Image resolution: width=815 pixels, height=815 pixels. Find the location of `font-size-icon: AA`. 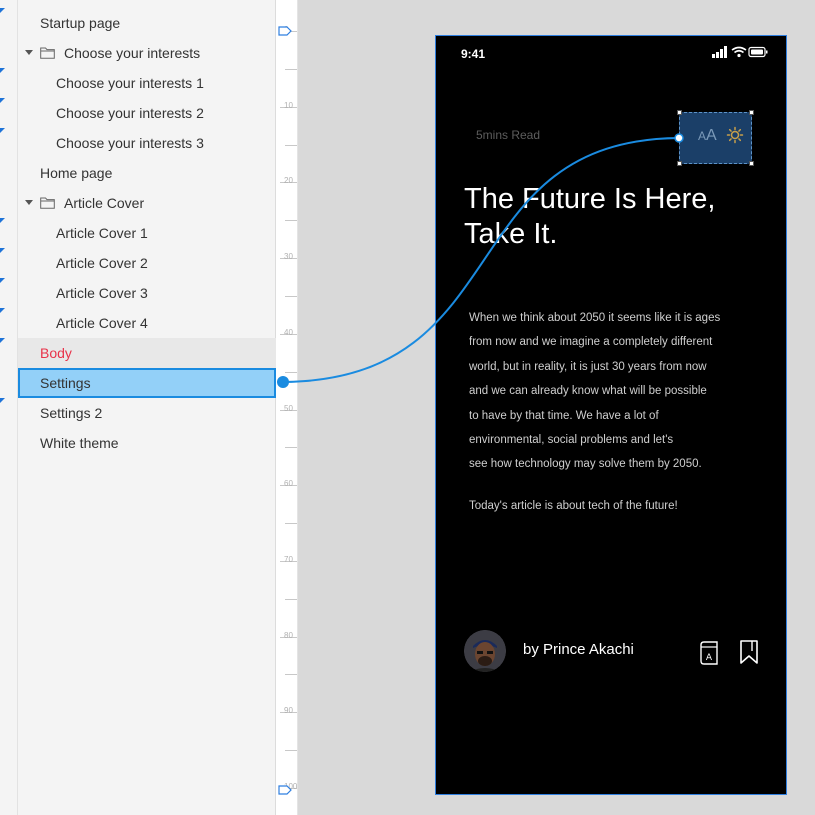

font-size-icon: AA is located at coordinates (707, 135).